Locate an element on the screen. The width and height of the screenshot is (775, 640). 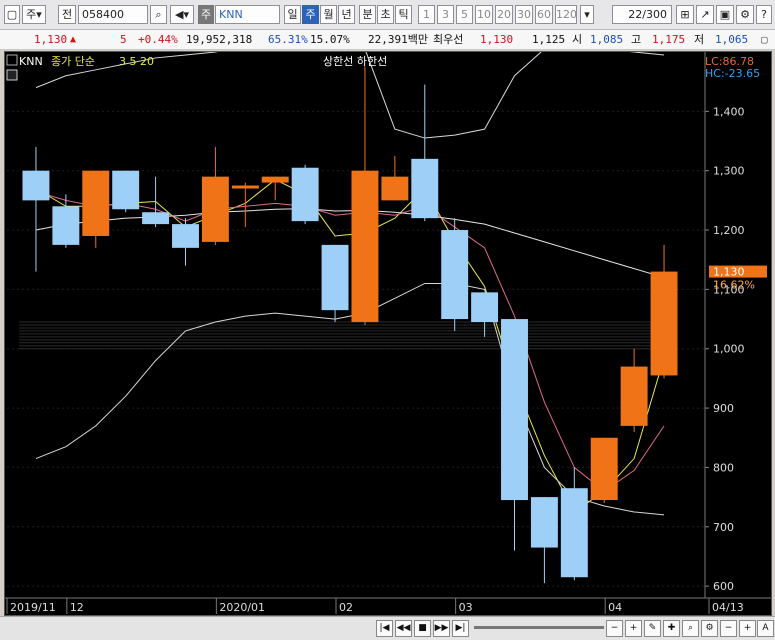
stock-name-field: KNN is located at coordinates (247, 14).